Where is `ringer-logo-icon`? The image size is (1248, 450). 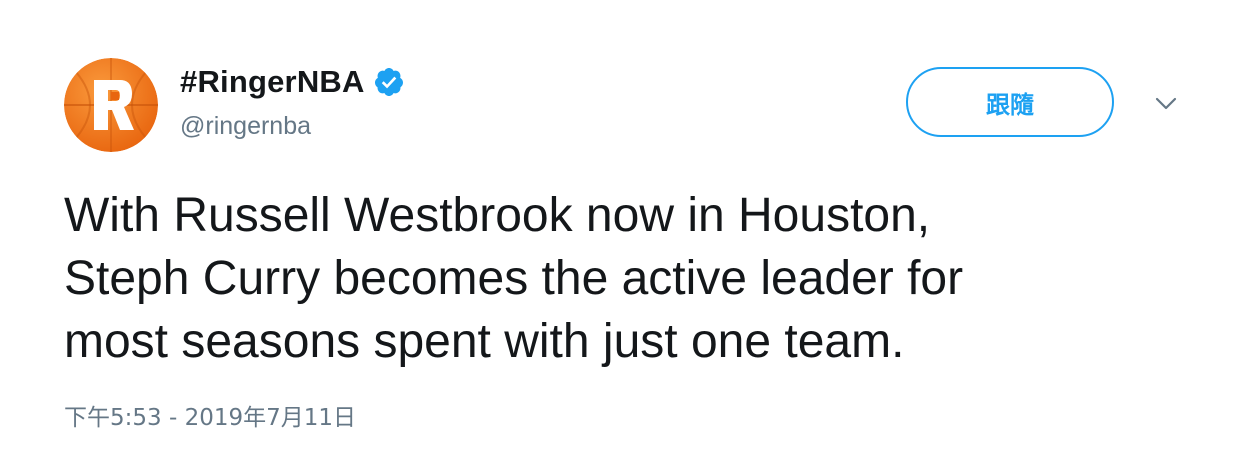
ringer-logo-icon is located at coordinates (111, 105).